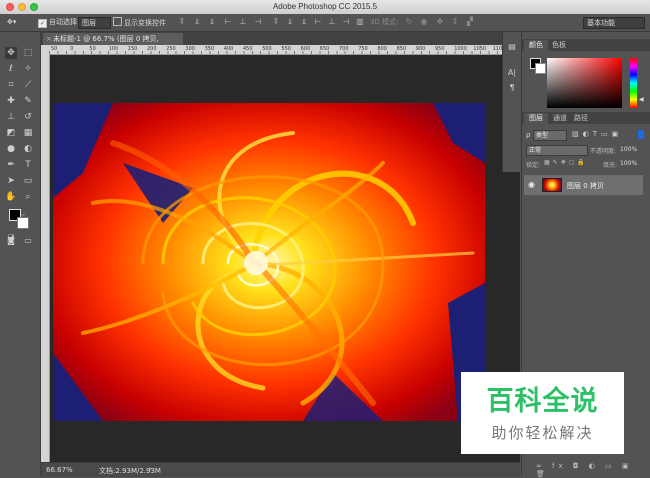 The height and width of the screenshot is (478, 650). What do you see at coordinates (581, 118) in the screenshot?
I see `tab-paths: 路径` at bounding box center [581, 118].